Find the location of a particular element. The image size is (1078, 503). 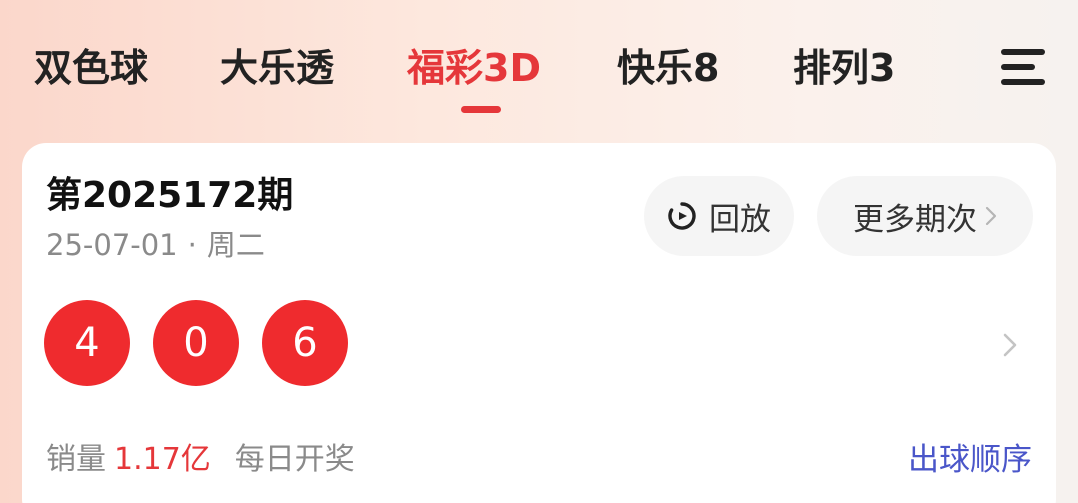

replay-label: 回放 is located at coordinates (740, 219).